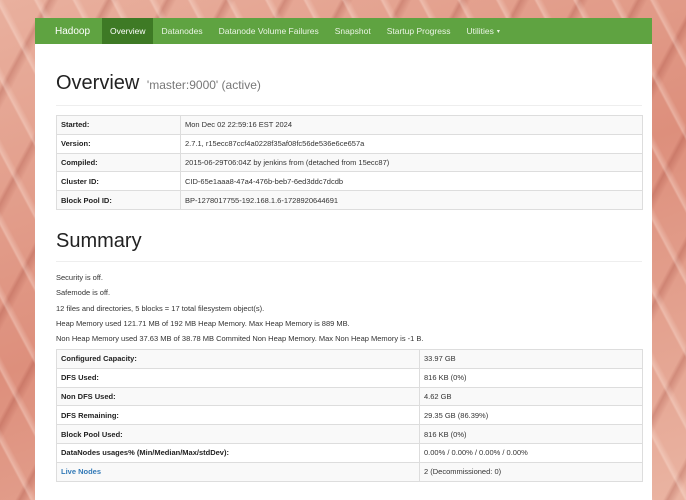 The width and height of the screenshot is (686, 500). I want to click on security-status: Security is off., so click(79, 277).